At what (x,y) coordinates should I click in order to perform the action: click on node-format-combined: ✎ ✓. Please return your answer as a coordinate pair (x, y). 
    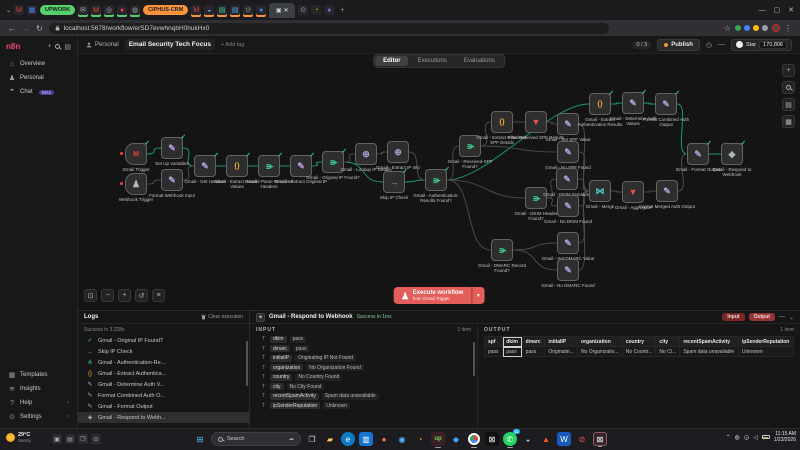
    Looking at the image, I should click on (667, 102).